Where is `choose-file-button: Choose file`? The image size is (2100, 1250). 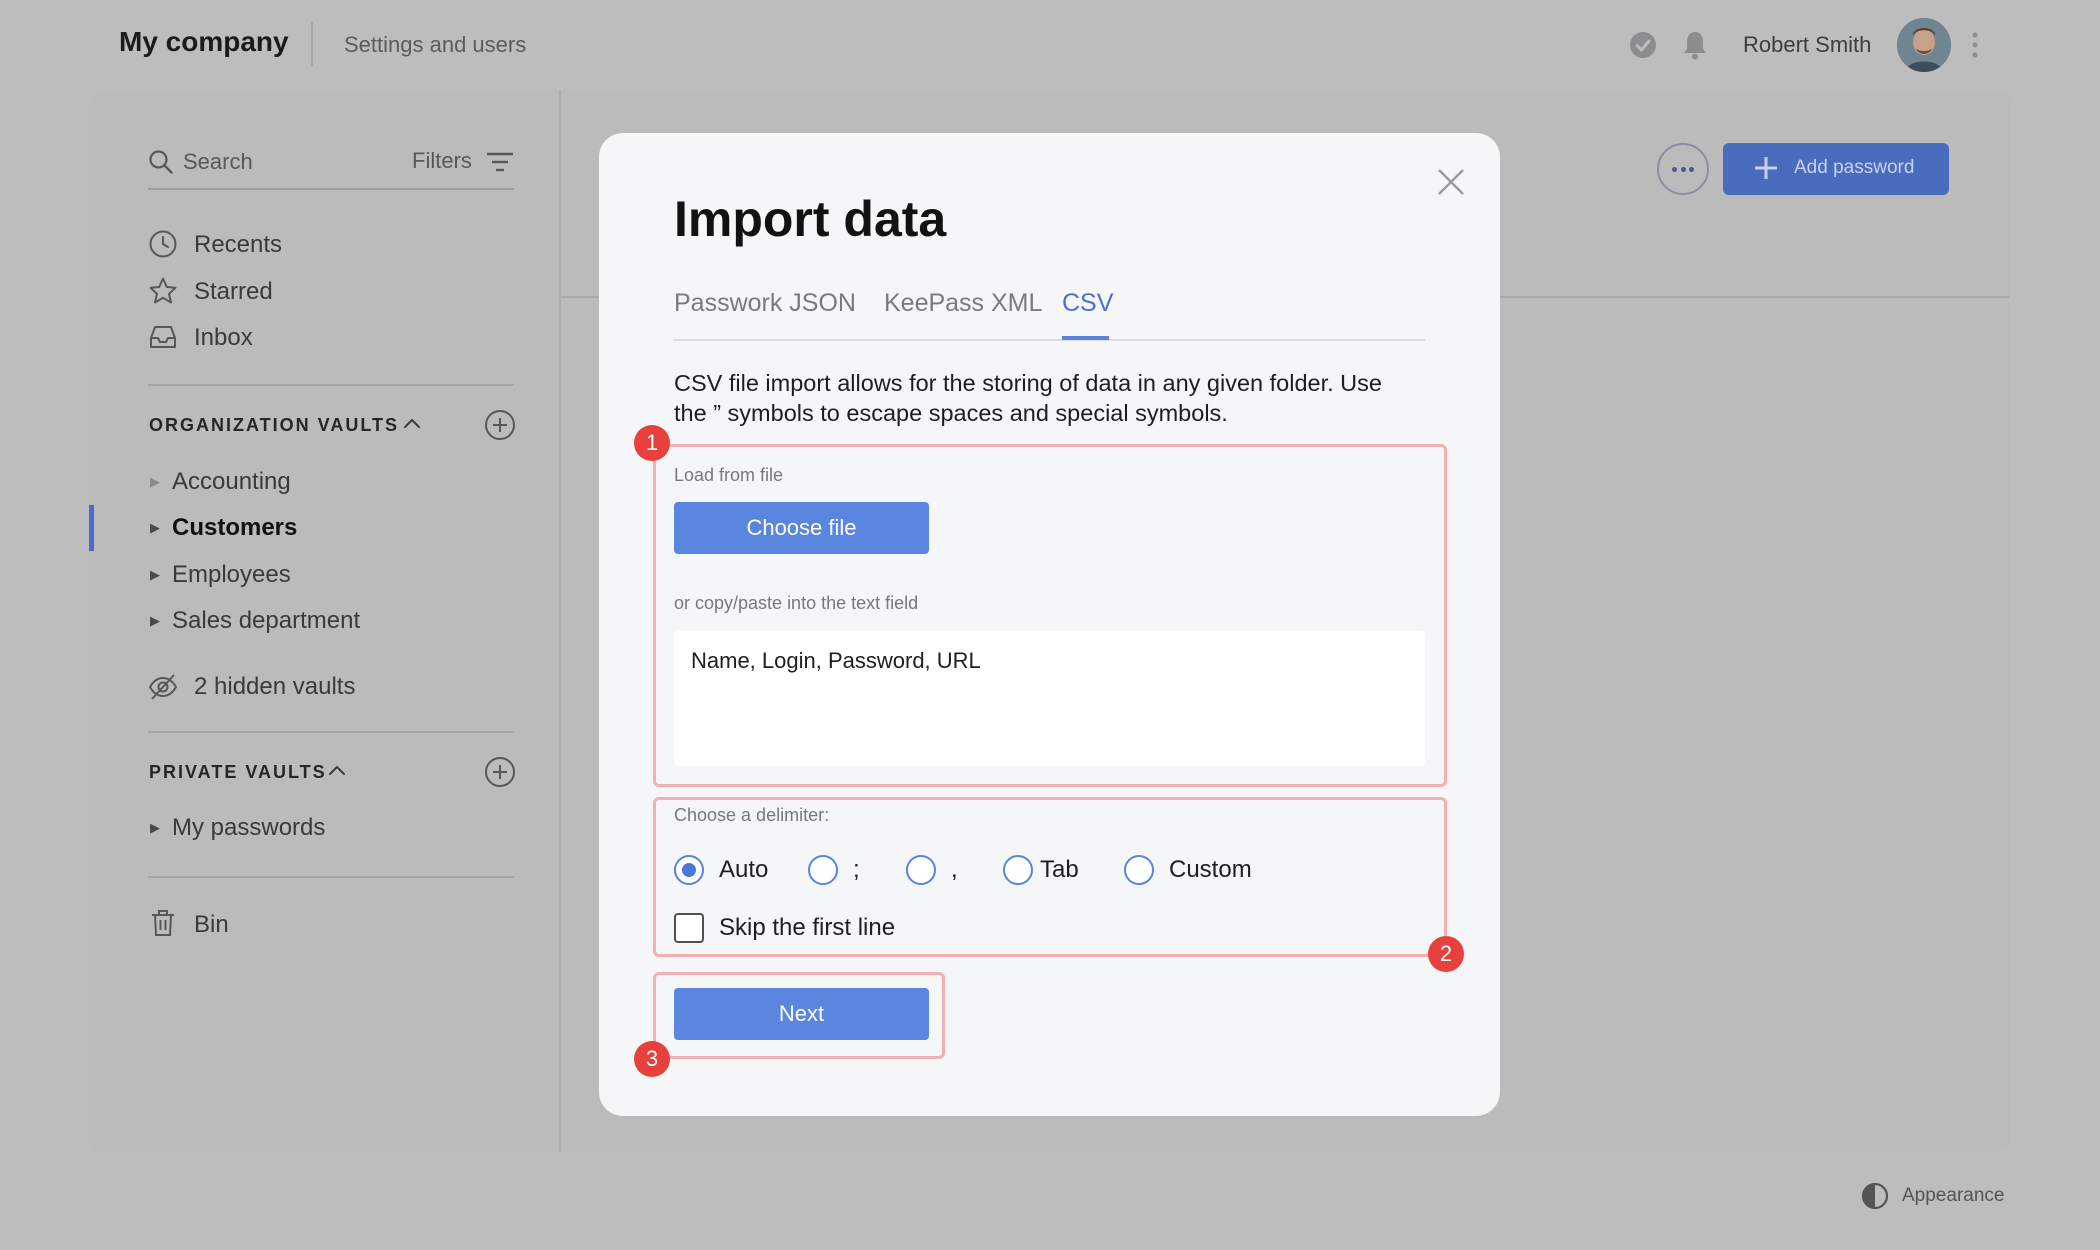
choose-file-button: Choose file is located at coordinates (801, 528).